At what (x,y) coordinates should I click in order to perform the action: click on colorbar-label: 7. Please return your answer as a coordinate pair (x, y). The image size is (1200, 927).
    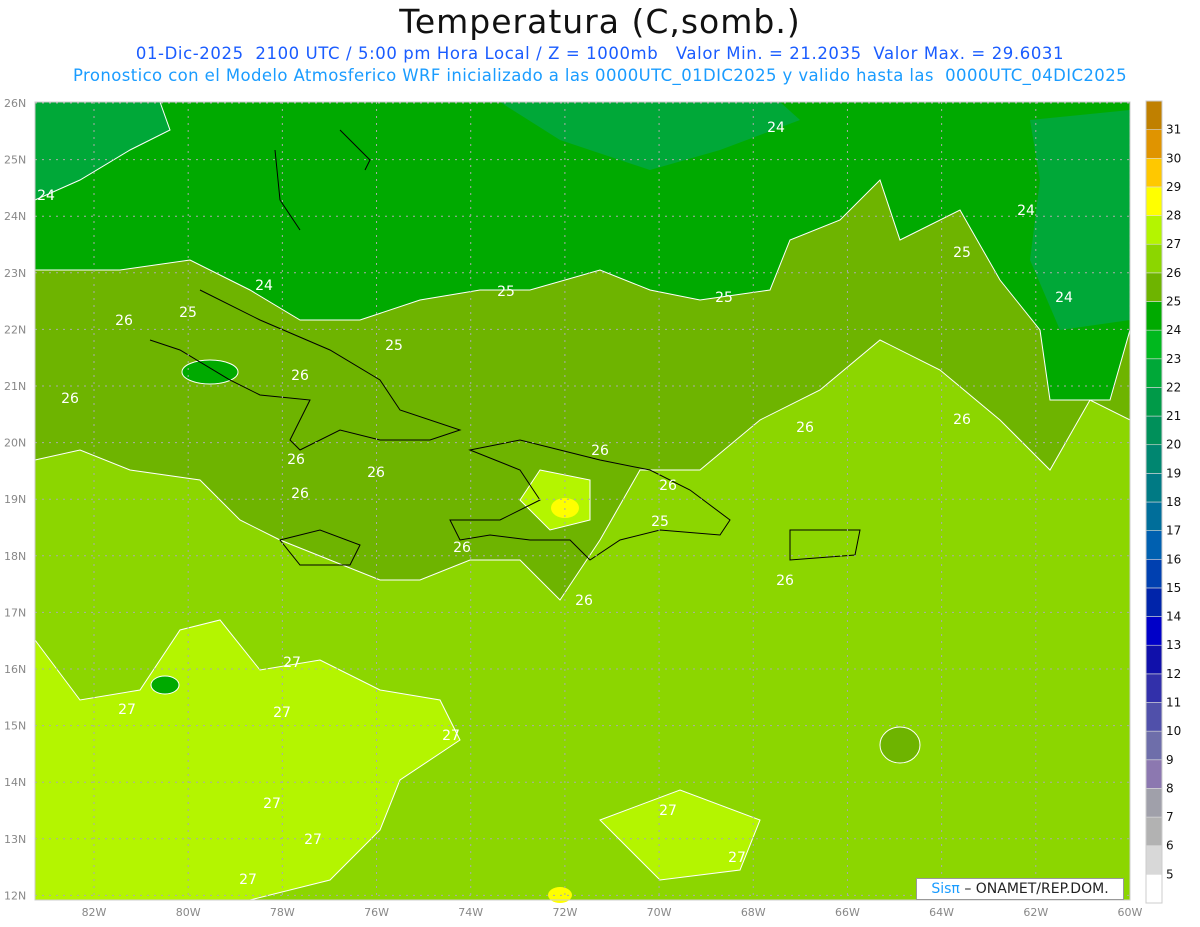
    Looking at the image, I should click on (1170, 817).